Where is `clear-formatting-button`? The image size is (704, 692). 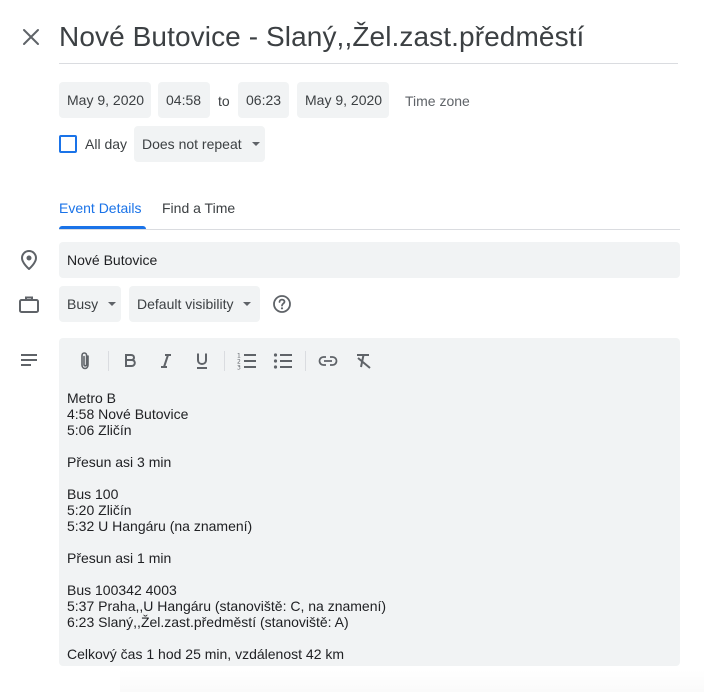 clear-formatting-button is located at coordinates (364, 361).